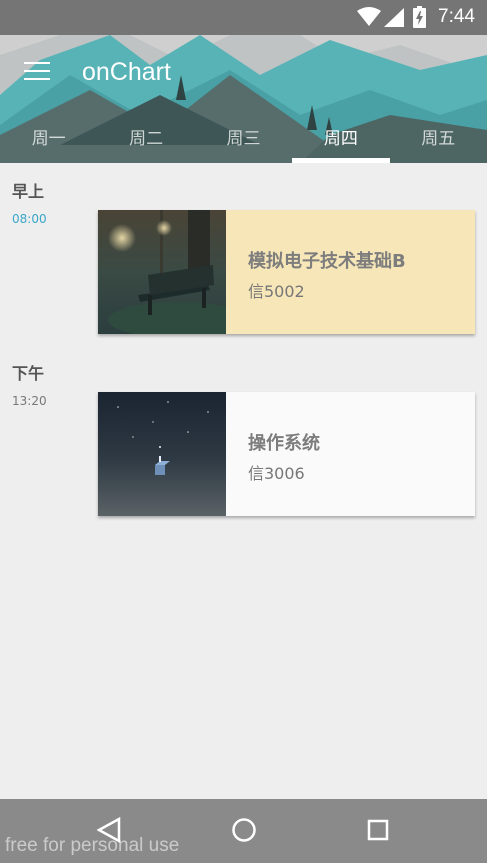 The image size is (487, 863). I want to click on course-thumbnail-night-sky, so click(162, 454).